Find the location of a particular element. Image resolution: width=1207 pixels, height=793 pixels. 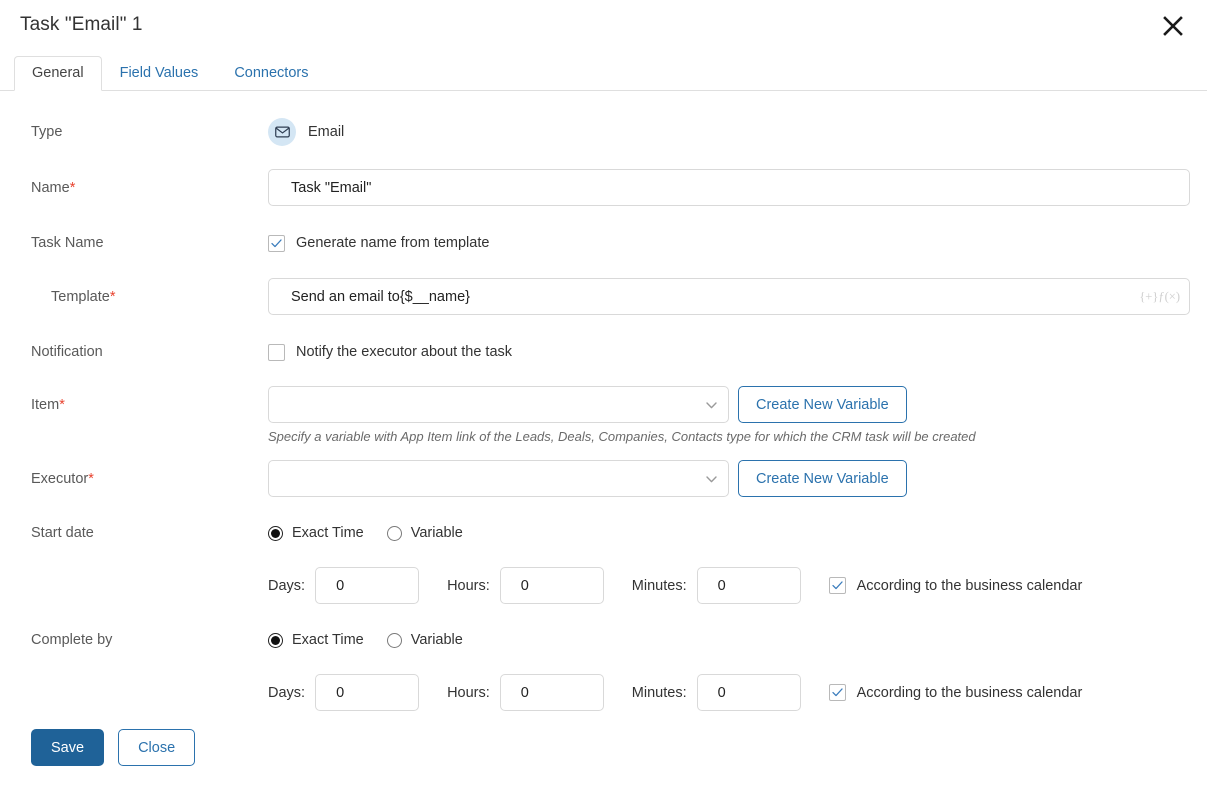

start-days-label: Days: is located at coordinates (287, 585).